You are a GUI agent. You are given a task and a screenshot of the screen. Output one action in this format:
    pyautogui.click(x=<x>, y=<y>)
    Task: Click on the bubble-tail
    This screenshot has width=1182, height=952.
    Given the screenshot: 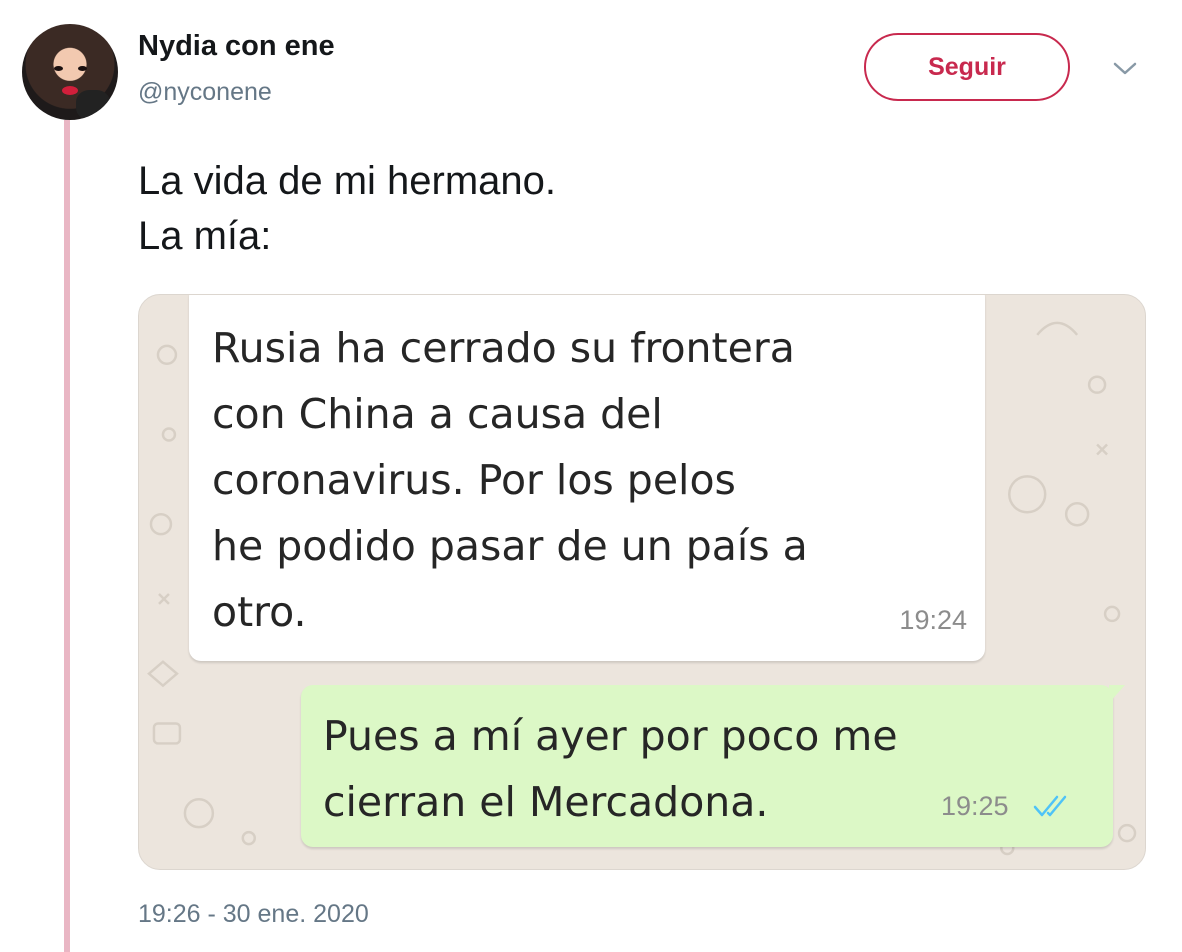 What is the action you would take?
    pyautogui.click(x=1117, y=694)
    